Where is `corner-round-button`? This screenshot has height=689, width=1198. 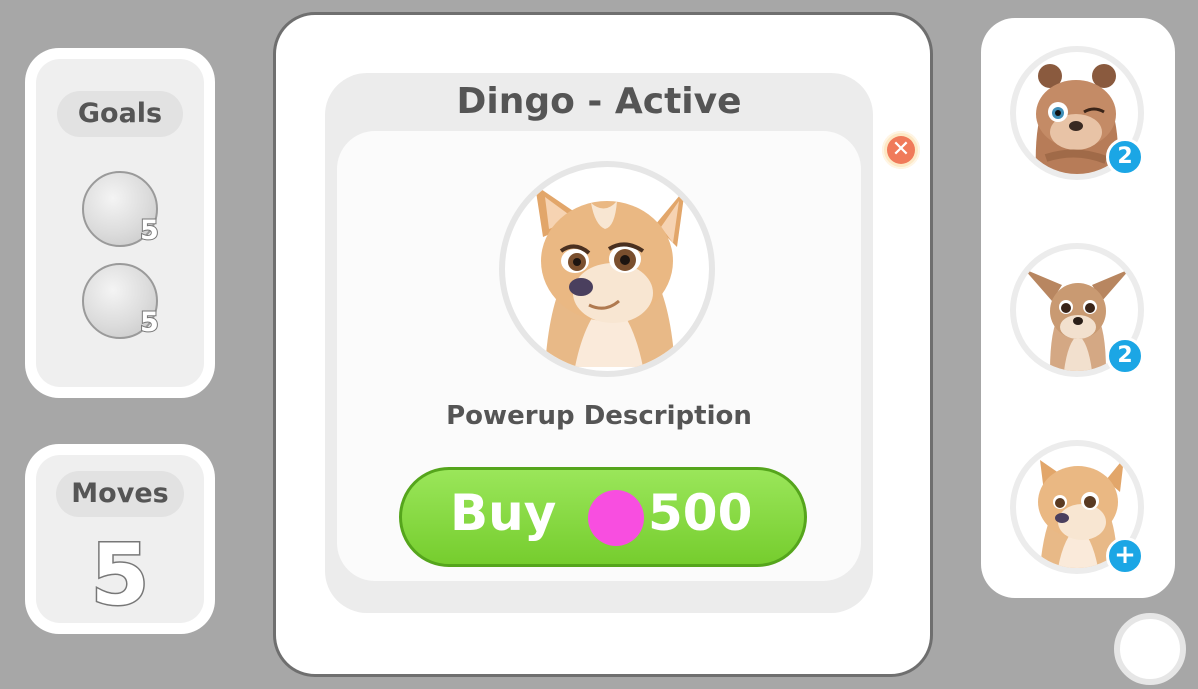 corner-round-button is located at coordinates (1150, 649).